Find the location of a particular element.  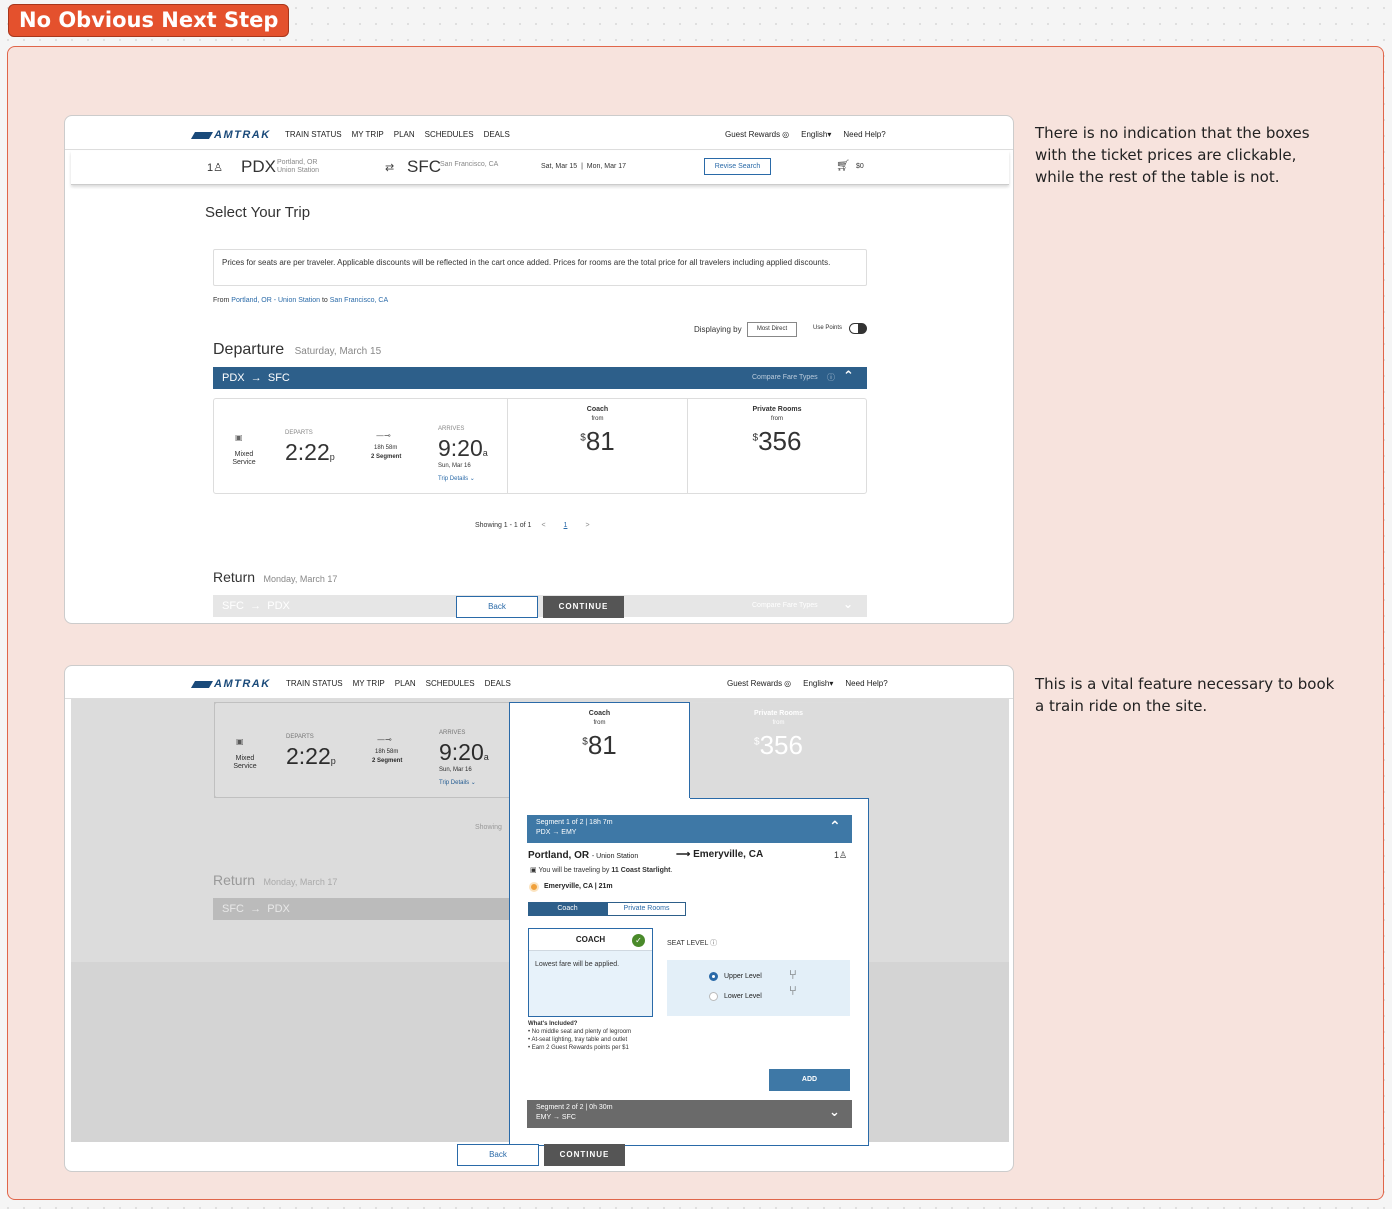

departs-label: DEPARTS is located at coordinates (299, 433).